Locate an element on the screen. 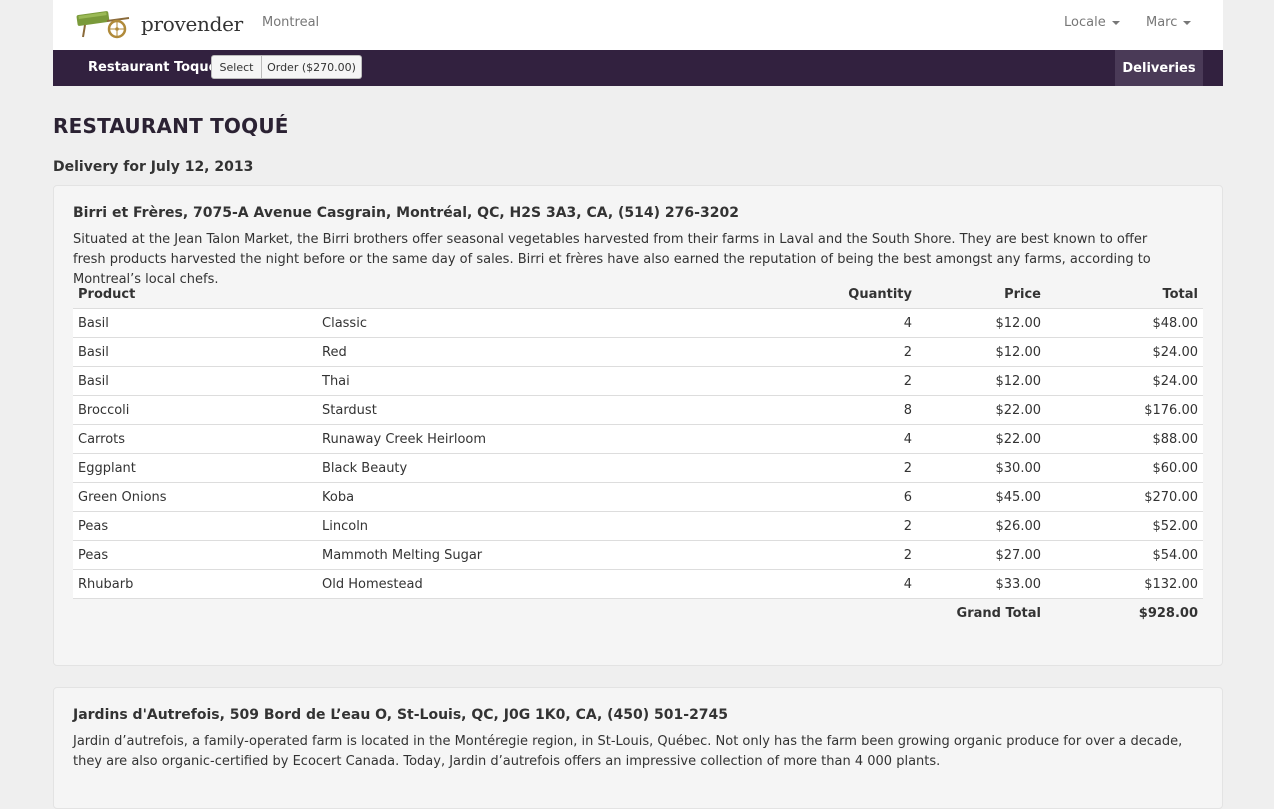  grand-total-row: Grand Total $928.00 is located at coordinates (638, 612).